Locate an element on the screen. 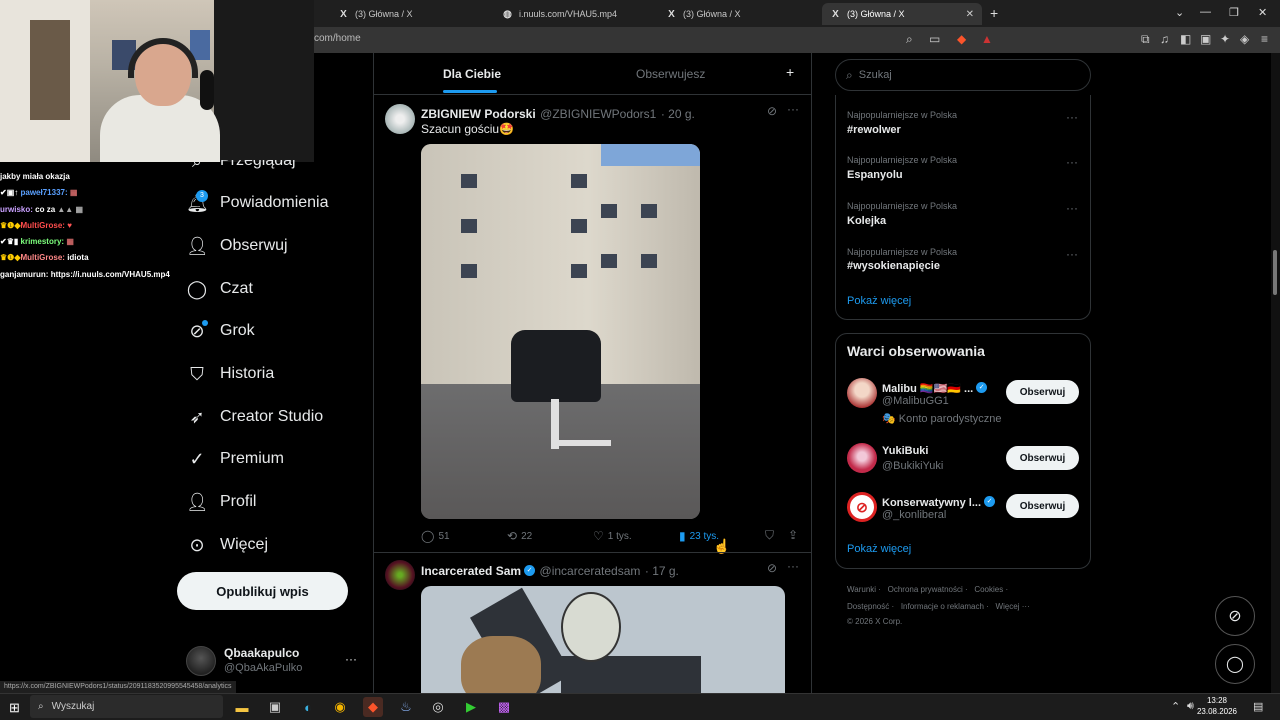 Image resolution: width=1280 pixels, height=720 pixels. volume-icon: 🔊︎ is located at coordinates (1190, 706).